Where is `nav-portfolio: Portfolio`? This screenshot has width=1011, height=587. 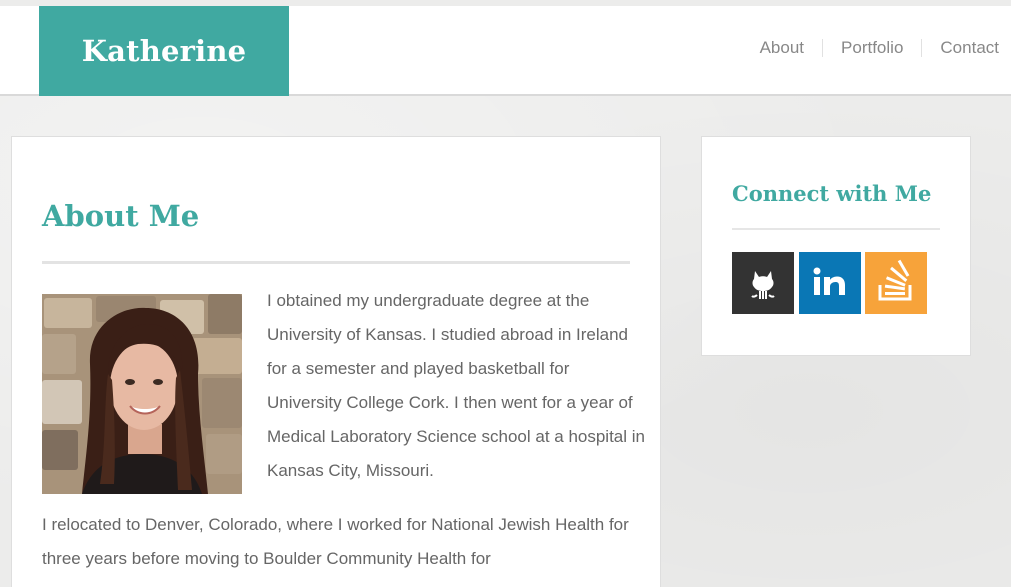
nav-portfolio: Portfolio is located at coordinates (871, 48).